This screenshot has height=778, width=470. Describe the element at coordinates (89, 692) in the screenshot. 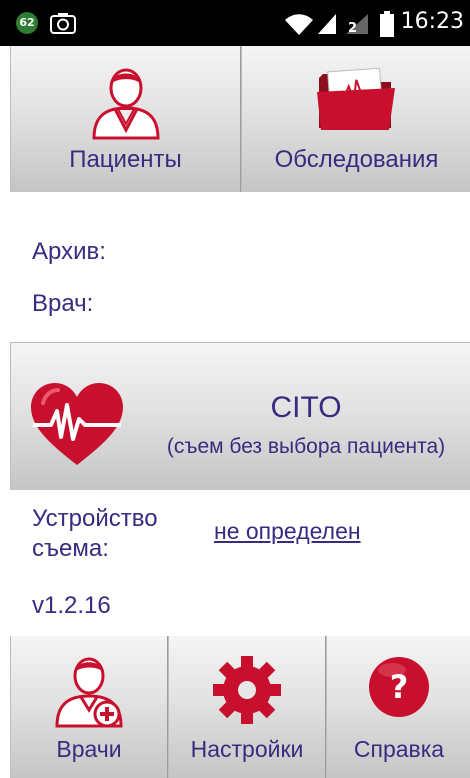

I see `doctor-icon` at that location.